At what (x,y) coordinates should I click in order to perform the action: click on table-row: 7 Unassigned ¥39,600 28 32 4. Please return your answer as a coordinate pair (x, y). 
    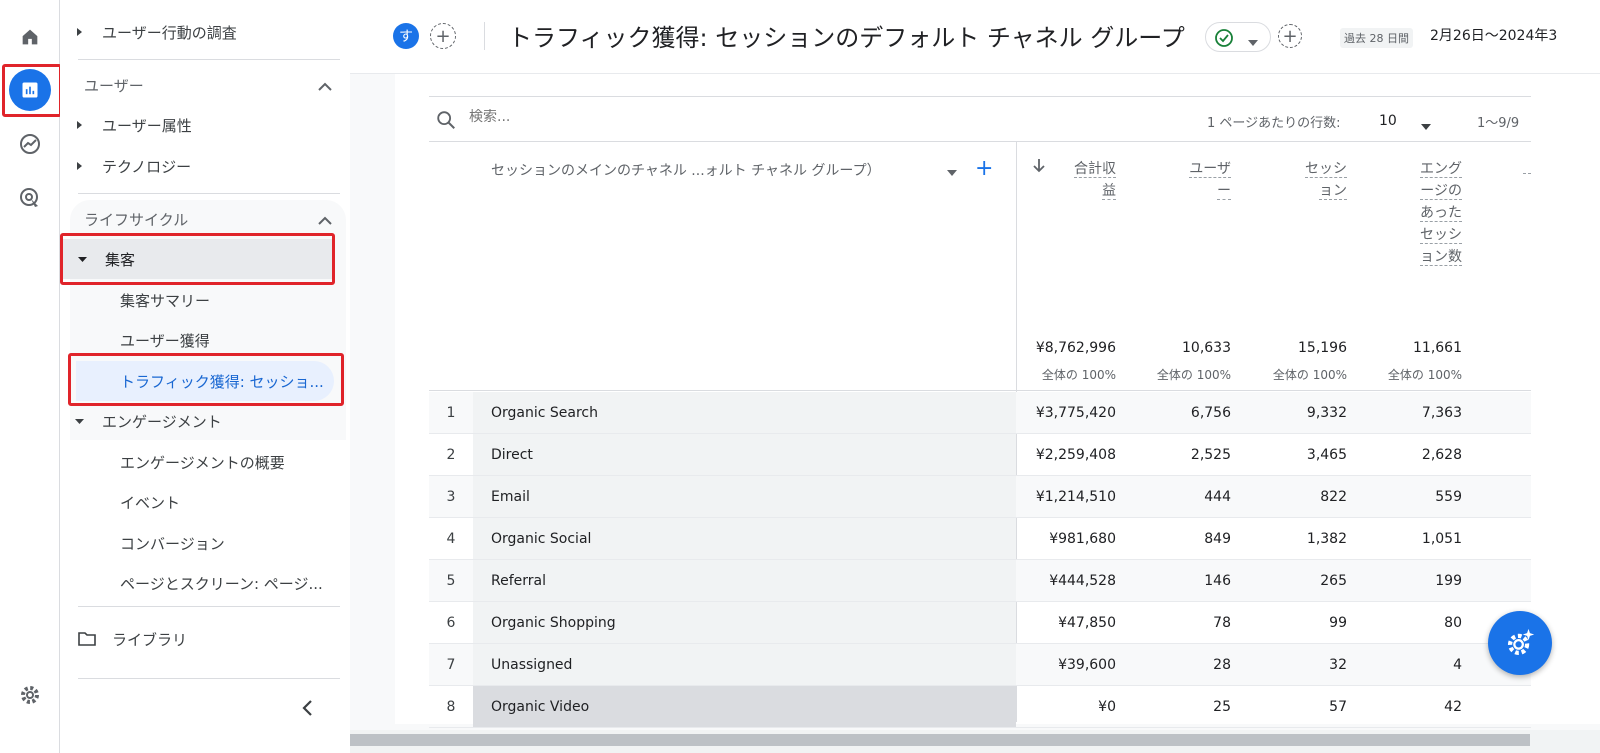
    Looking at the image, I should click on (980, 665).